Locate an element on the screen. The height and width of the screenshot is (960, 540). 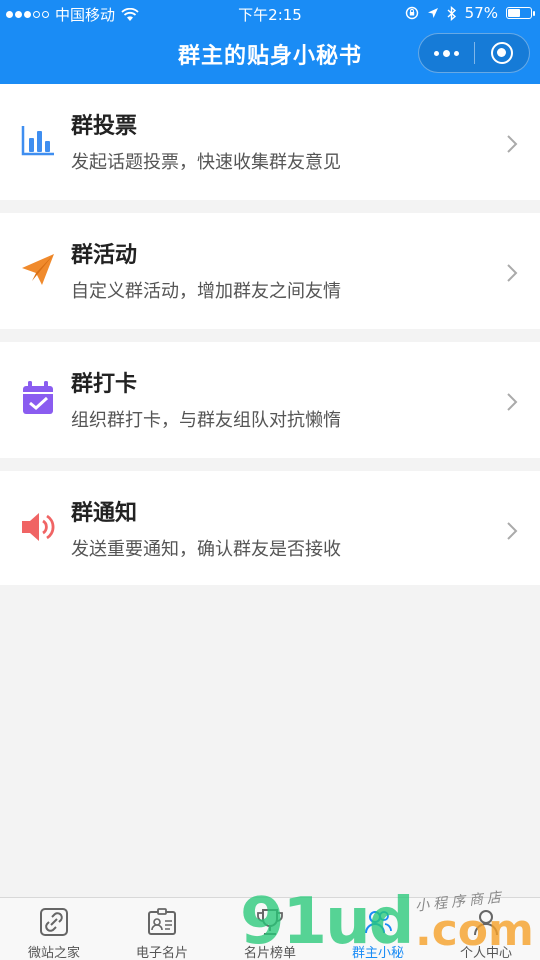
tab-bar: 微站之家 电子名片 名片榜单 群主小秘 个人中心 is located at coordinates (270, 928).